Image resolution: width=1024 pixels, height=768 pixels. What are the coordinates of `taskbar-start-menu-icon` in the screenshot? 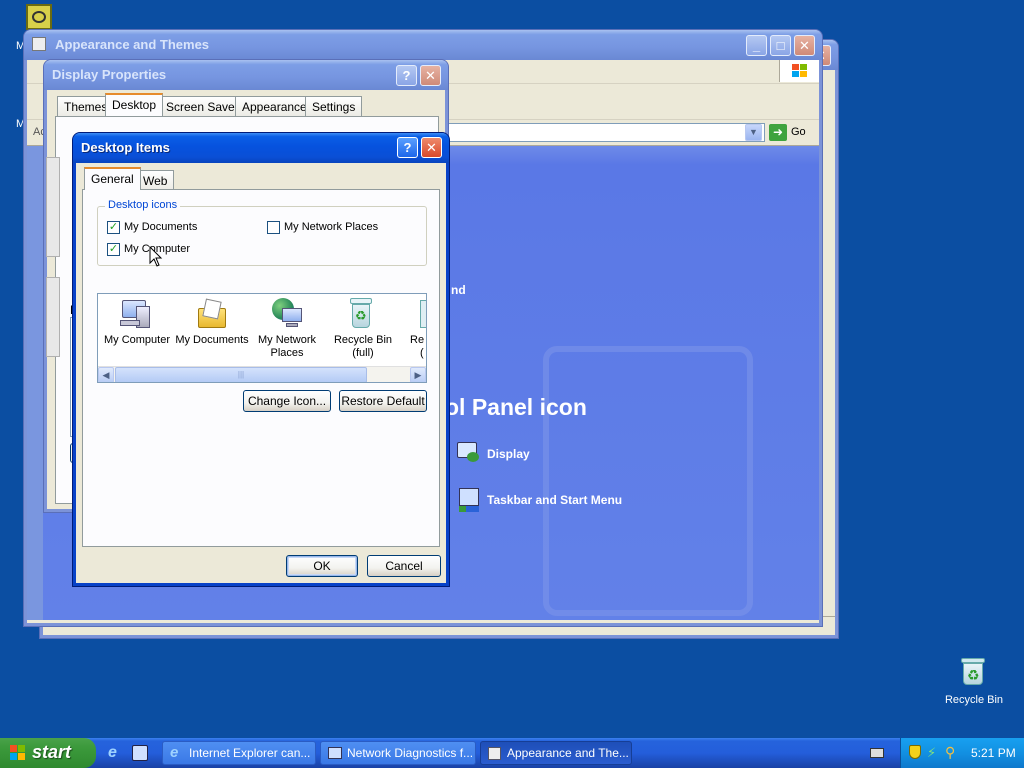 It's located at (467, 500).